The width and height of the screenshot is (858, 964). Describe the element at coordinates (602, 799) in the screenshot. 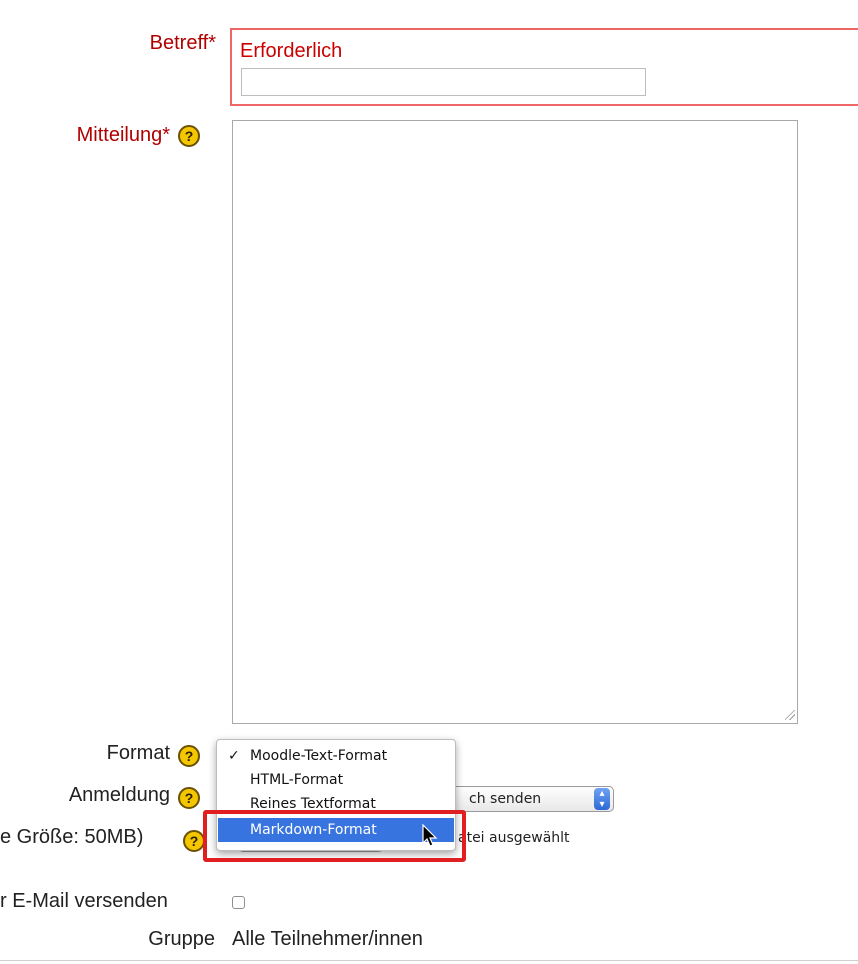

I see `select-stepper-icon: ▴ ▾` at that location.